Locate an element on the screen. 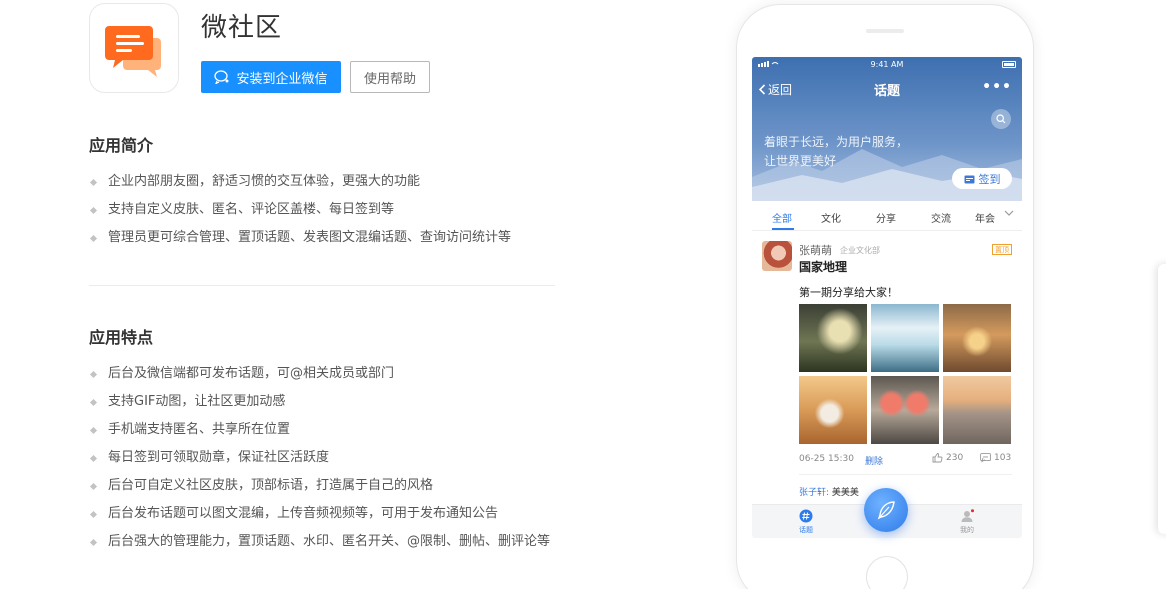  comment-item: 张子轩: 美美美 is located at coordinates (829, 491).